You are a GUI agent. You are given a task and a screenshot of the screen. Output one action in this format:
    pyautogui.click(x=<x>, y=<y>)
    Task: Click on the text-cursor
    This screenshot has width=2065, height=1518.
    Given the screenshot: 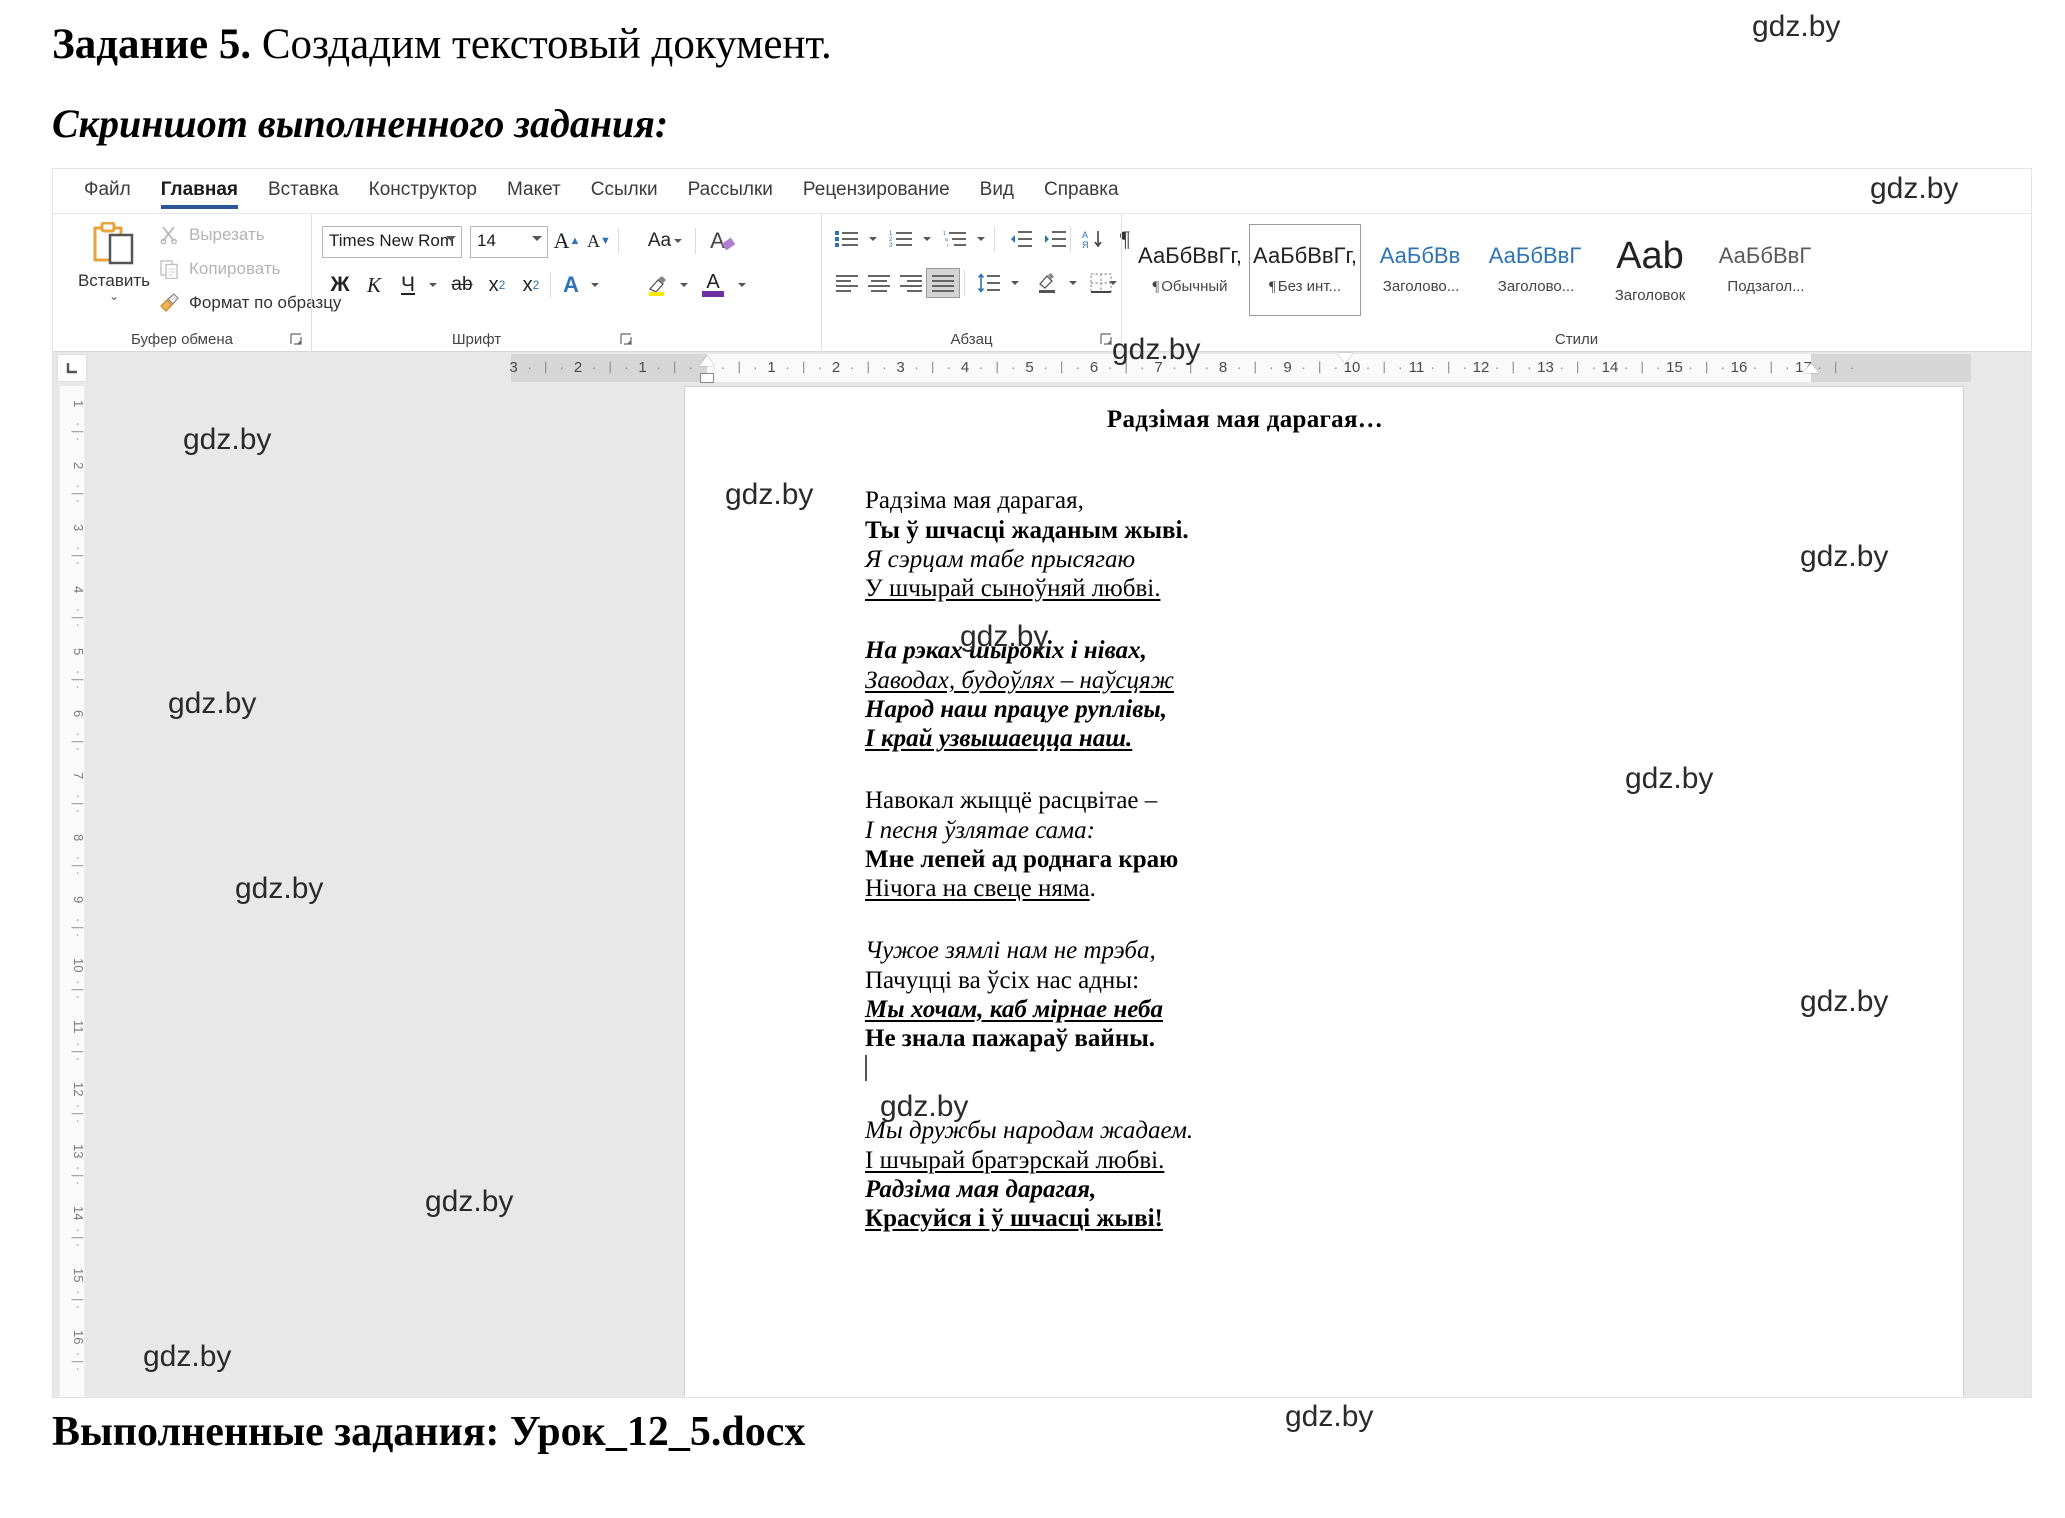 What is the action you would take?
    pyautogui.click(x=1245, y=1068)
    